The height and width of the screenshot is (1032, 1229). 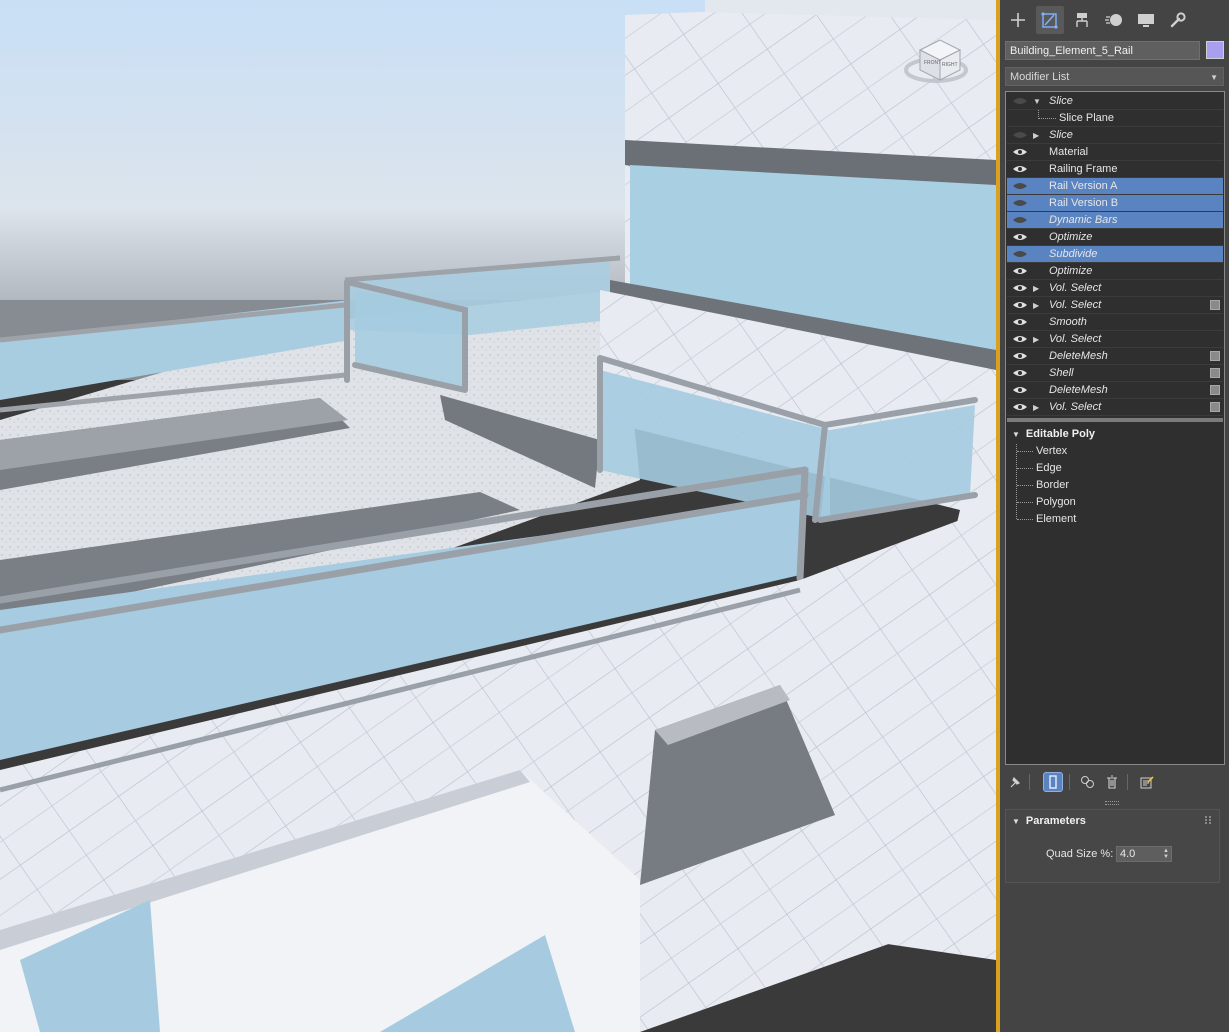 What do you see at coordinates (1215, 50) in the screenshot?
I see `object-color-swatch` at bounding box center [1215, 50].